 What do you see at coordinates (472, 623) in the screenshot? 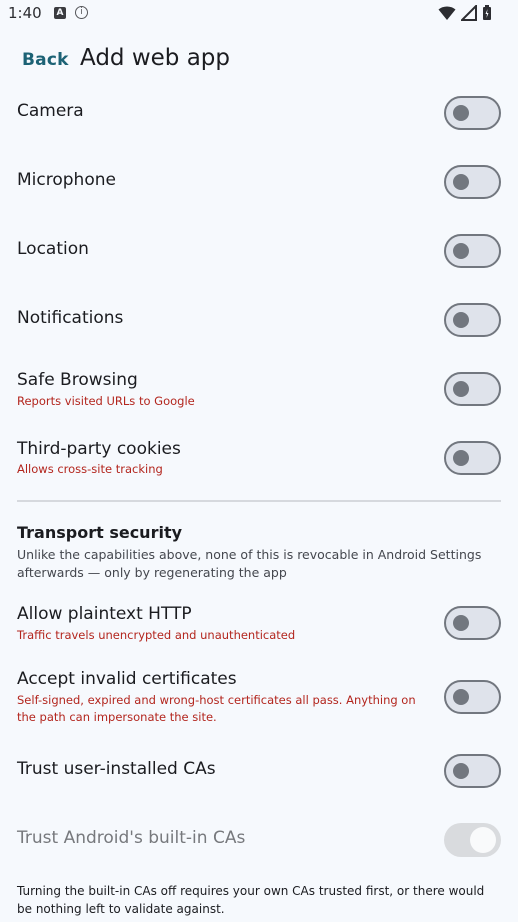
I see `plaintext-http-toggle` at bounding box center [472, 623].